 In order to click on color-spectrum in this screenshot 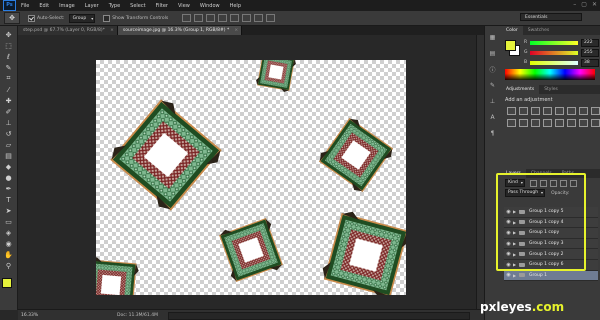, I will do `click(550, 74)`.